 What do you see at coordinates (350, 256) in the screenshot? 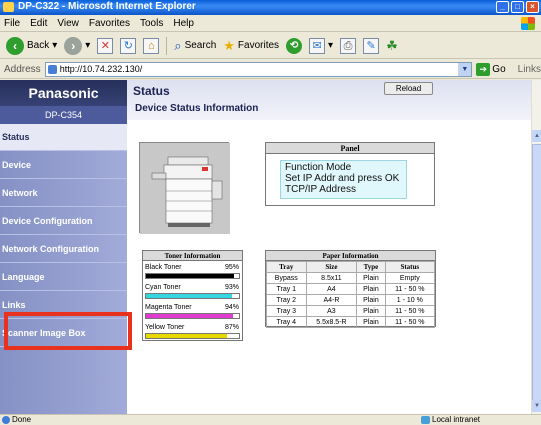
I see `paper-title: Paper Information` at bounding box center [350, 256].